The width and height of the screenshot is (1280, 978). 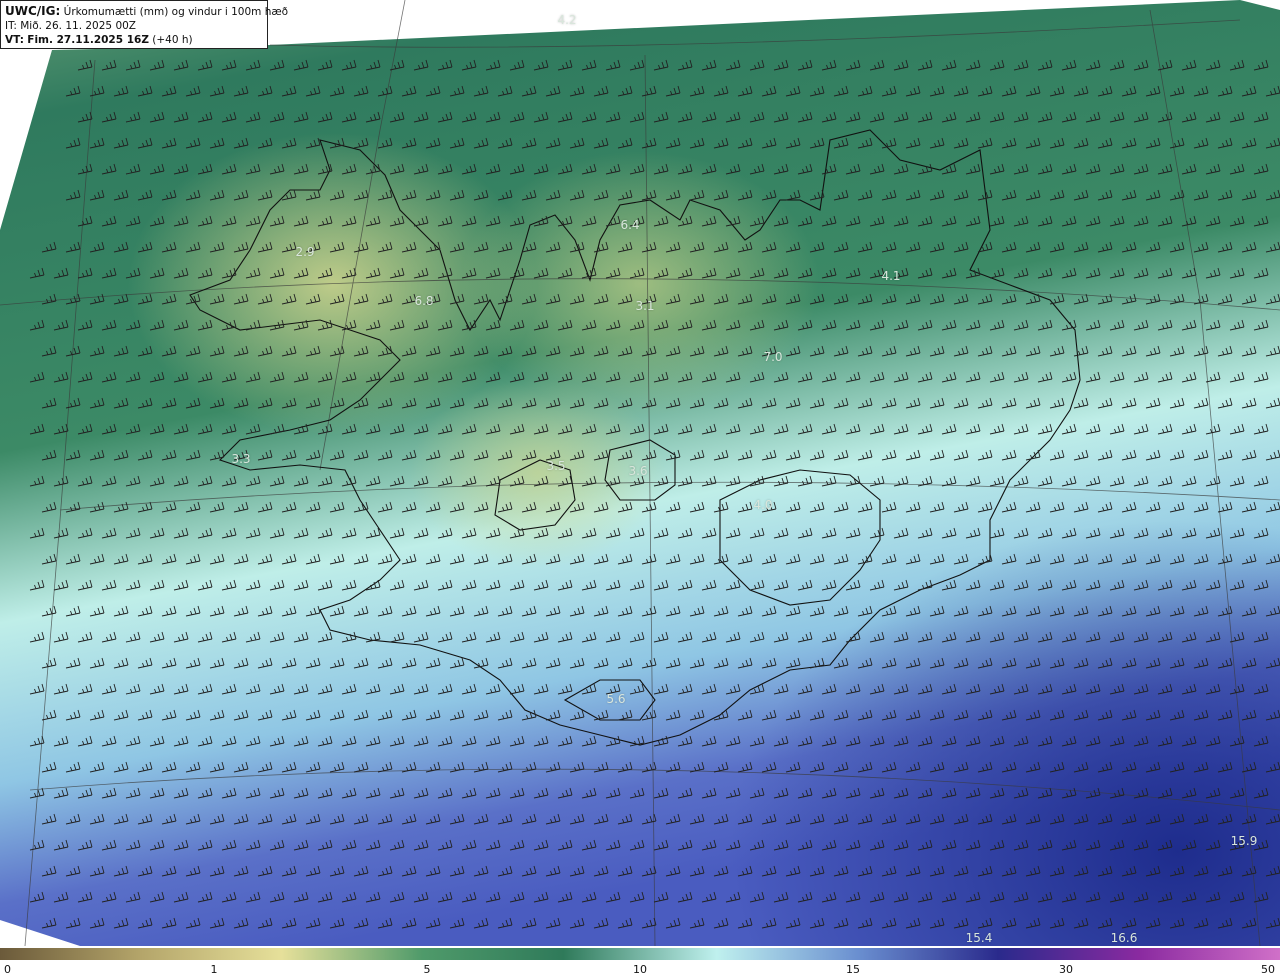 What do you see at coordinates (891, 276) in the screenshot?
I see `map-value-label: 4.1` at bounding box center [891, 276].